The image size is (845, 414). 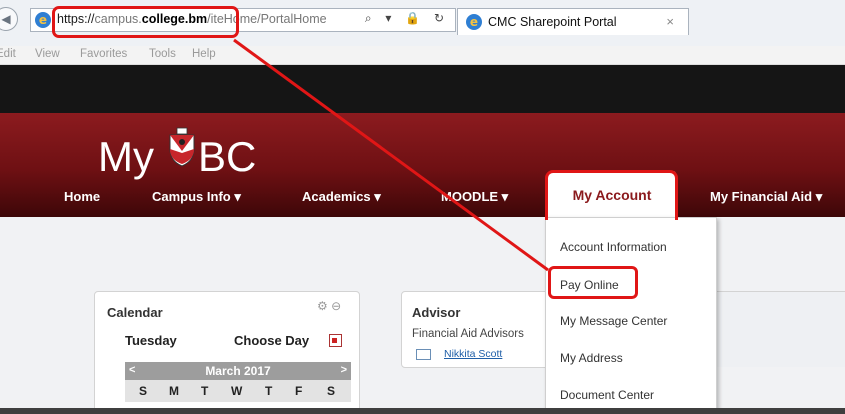 I want to click on weekday-label: W, so click(x=237, y=391).